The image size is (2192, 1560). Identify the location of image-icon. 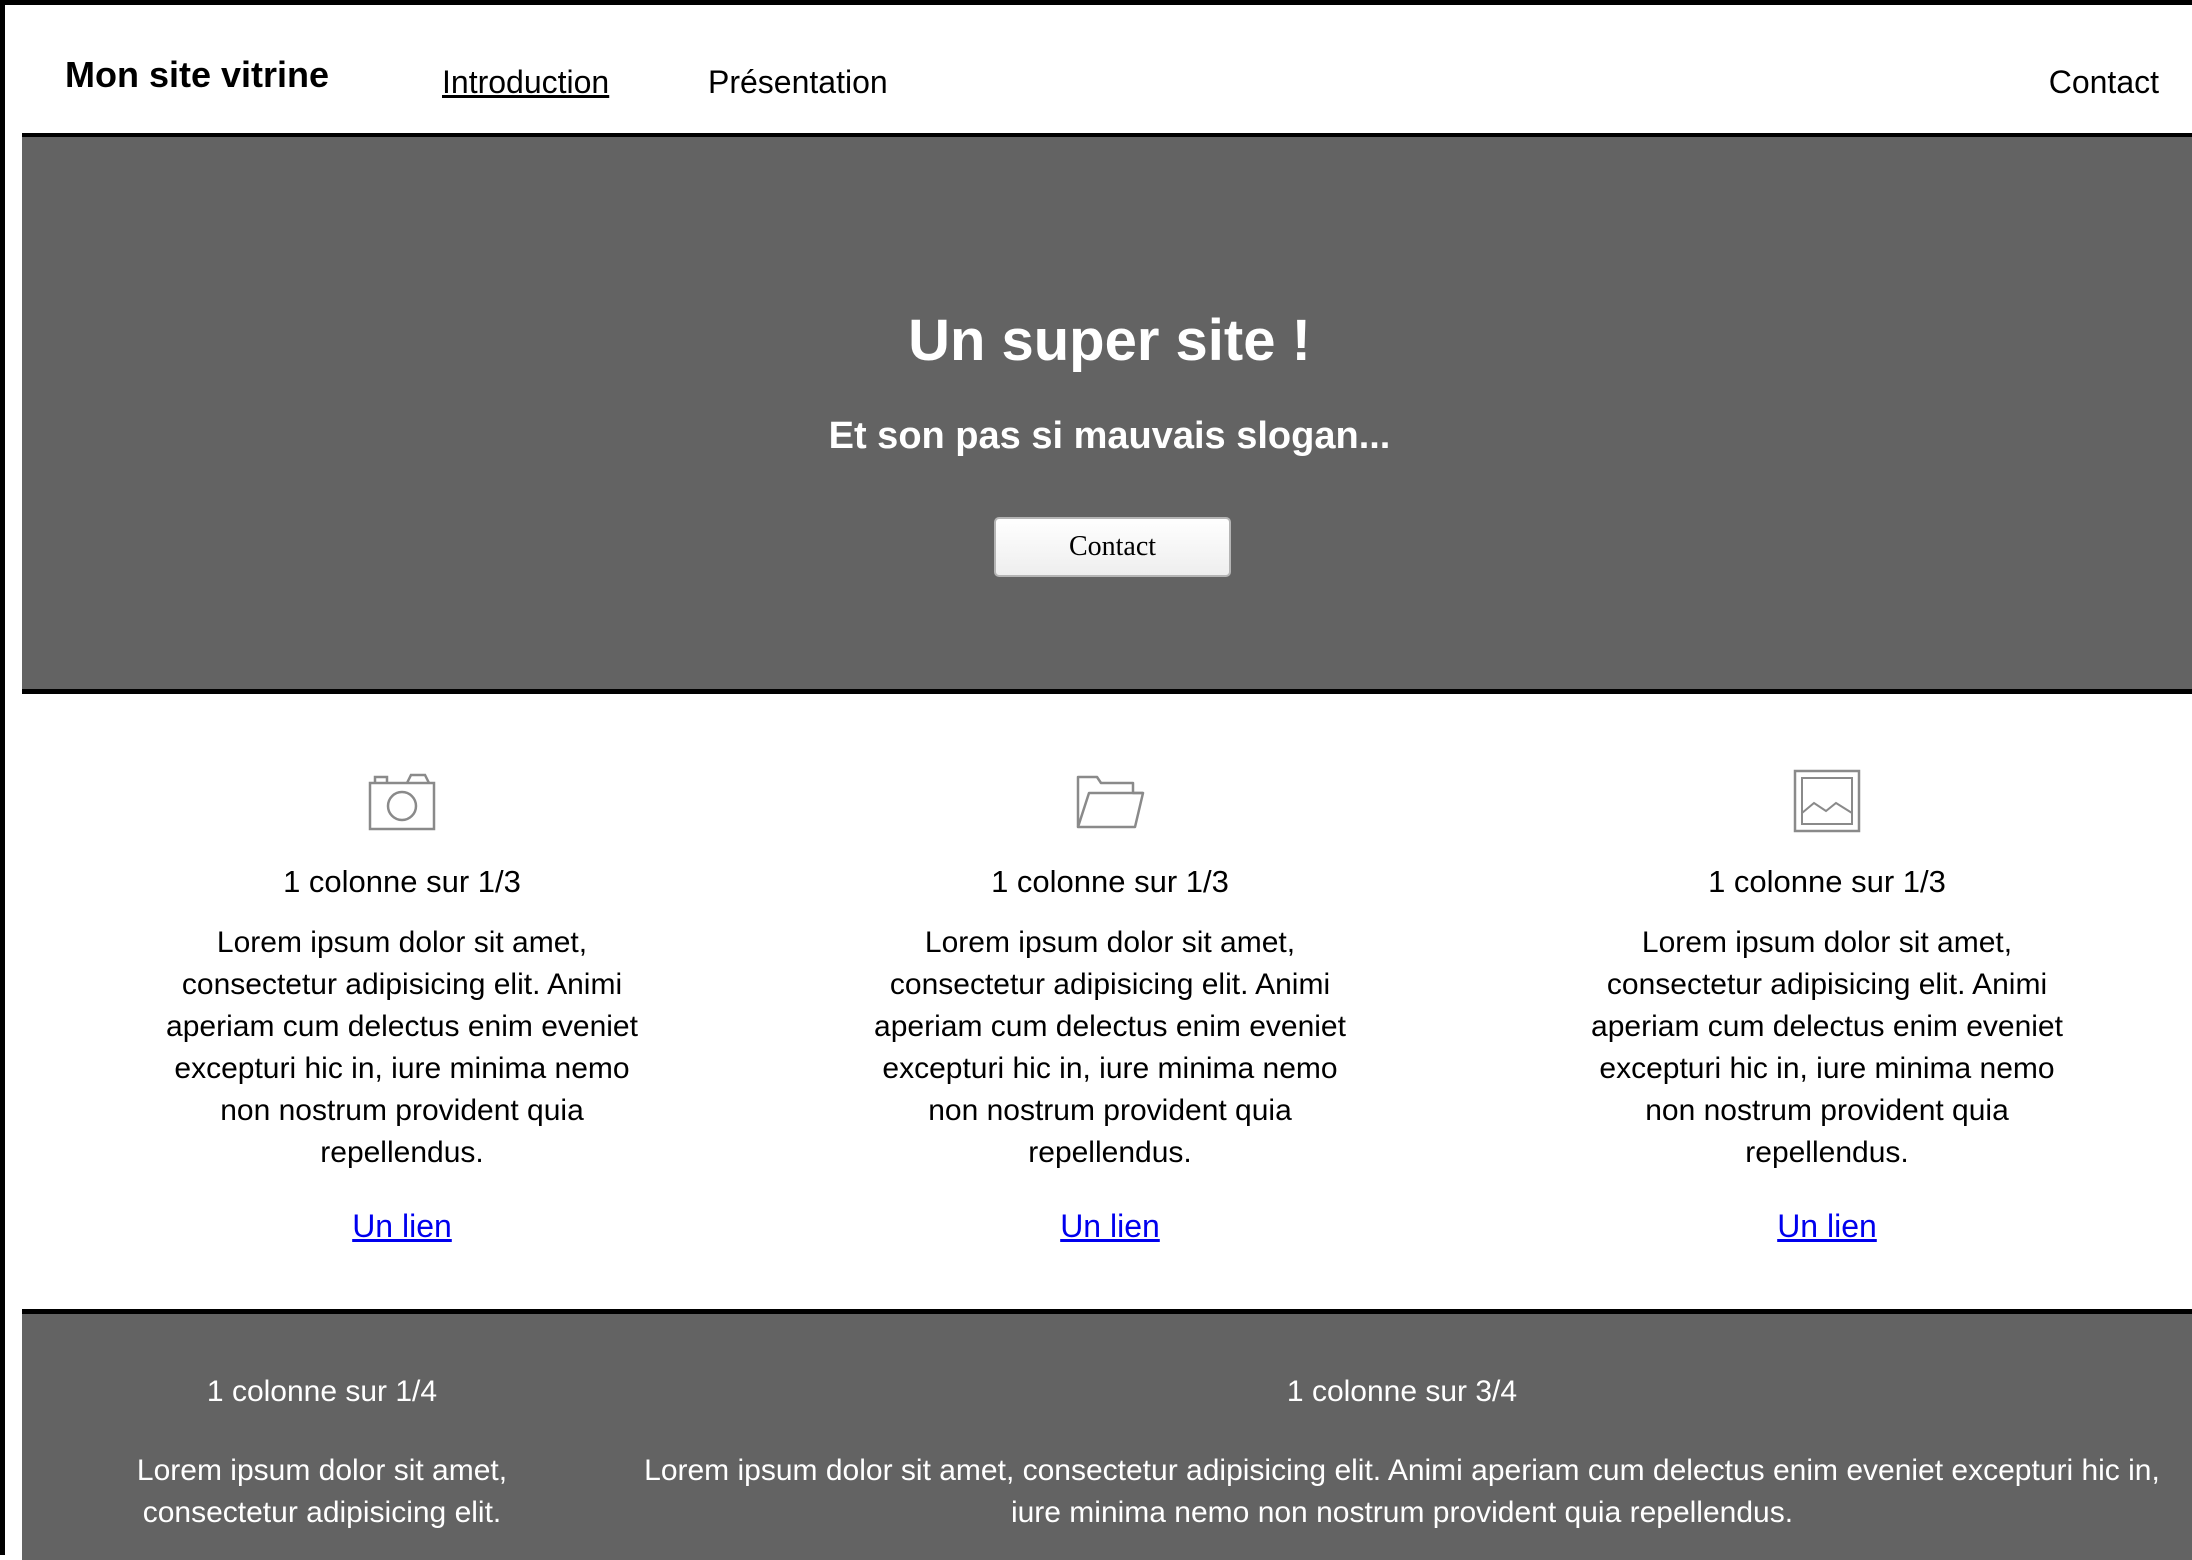
(1827, 801).